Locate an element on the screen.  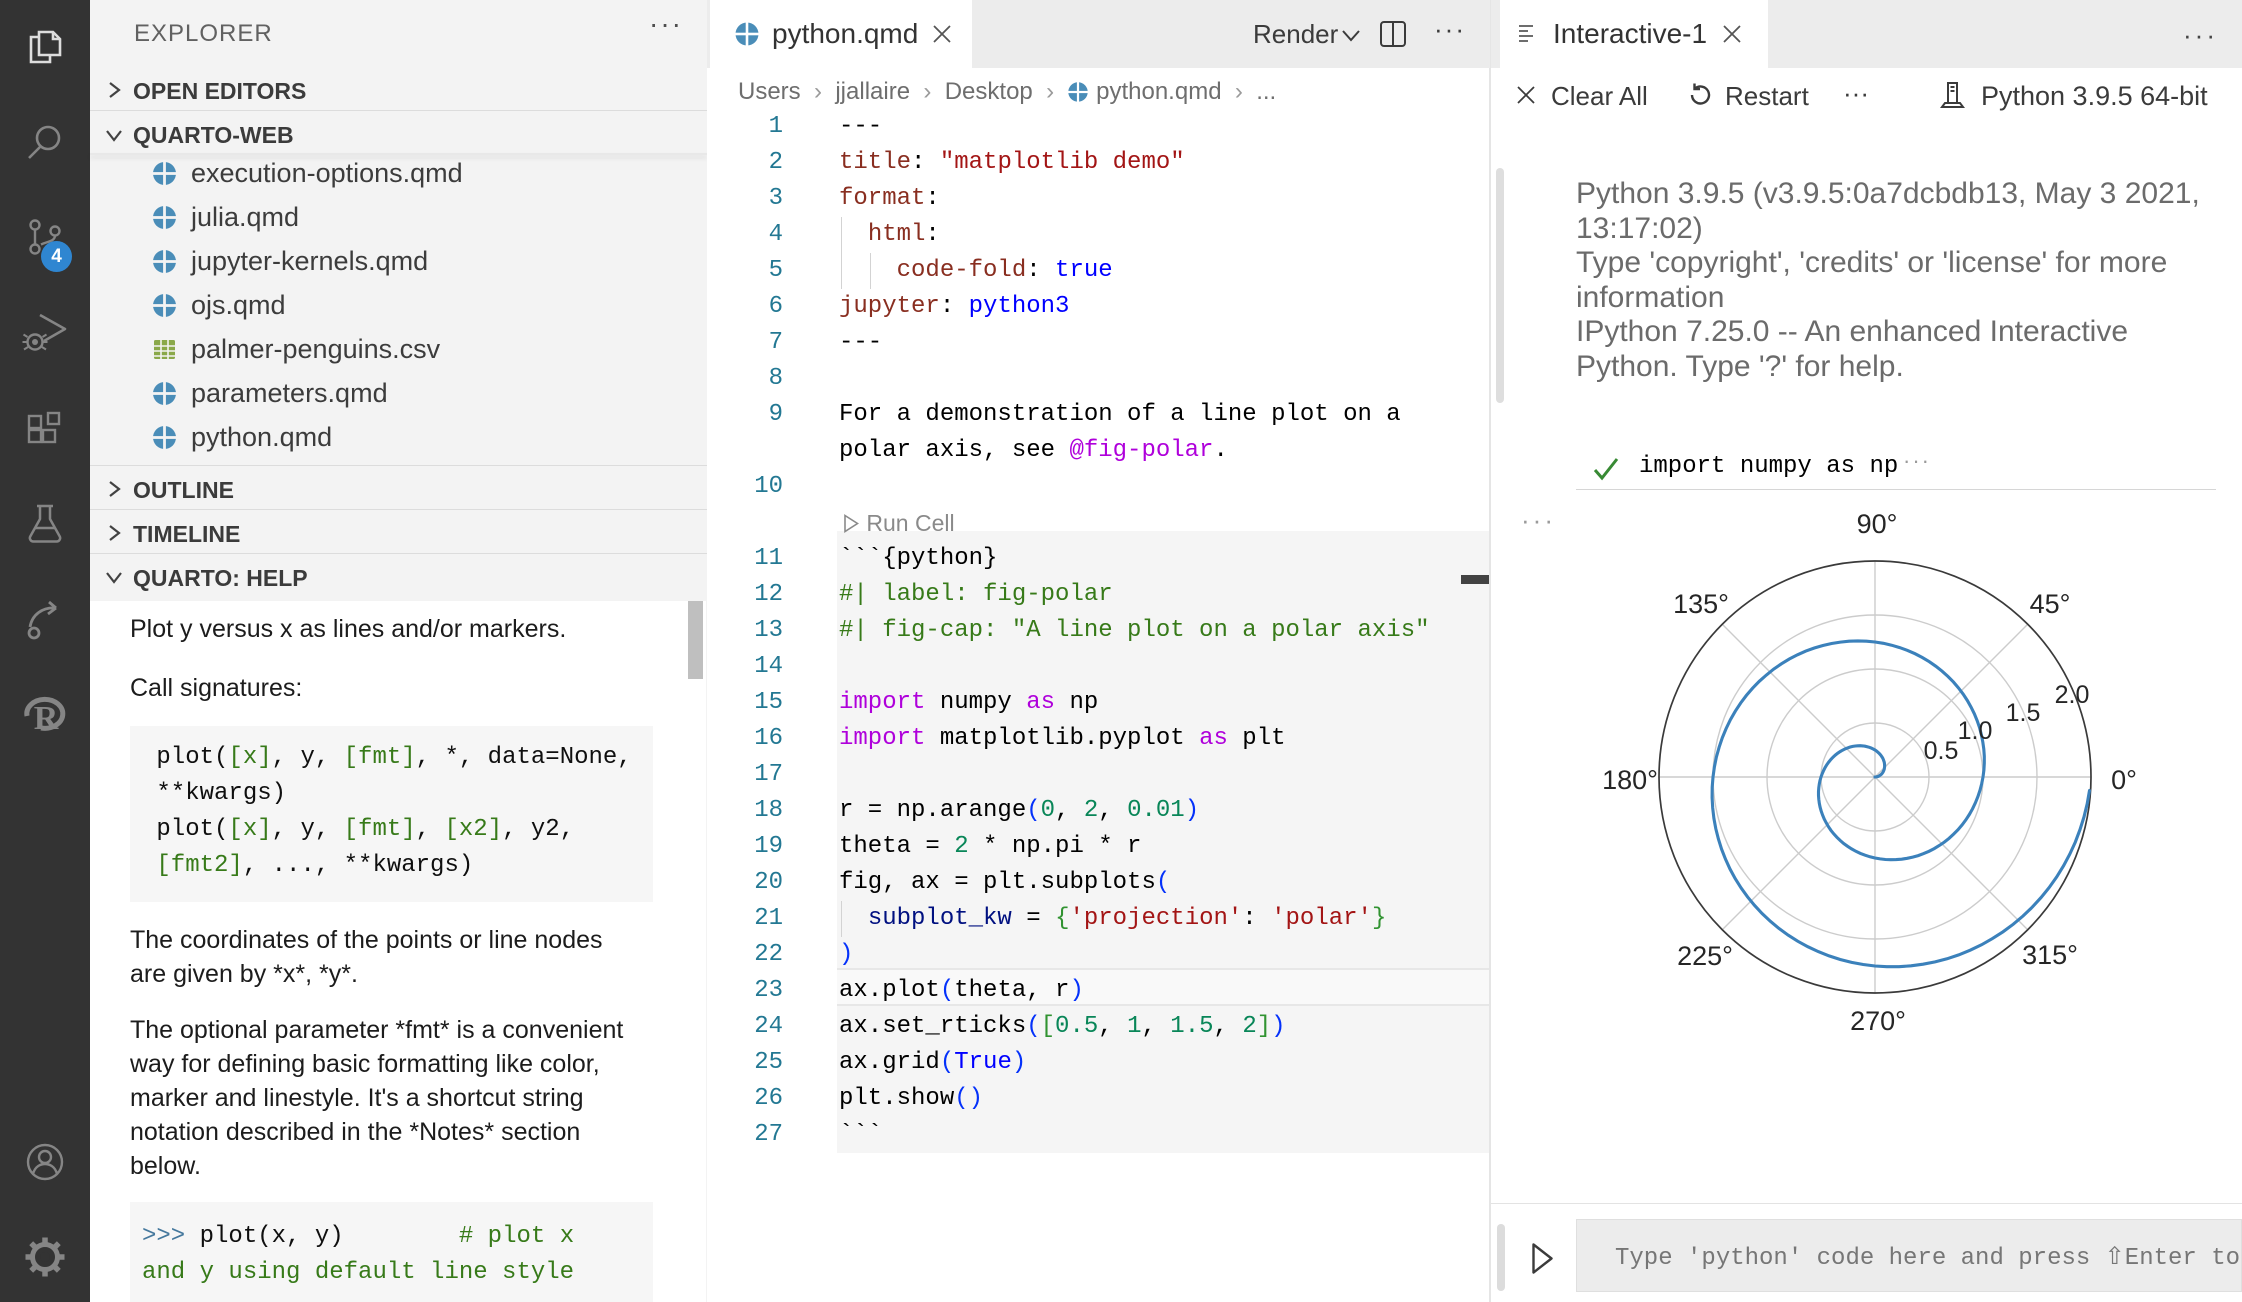
svg-text: 1.0 is located at coordinates (1975, 731).